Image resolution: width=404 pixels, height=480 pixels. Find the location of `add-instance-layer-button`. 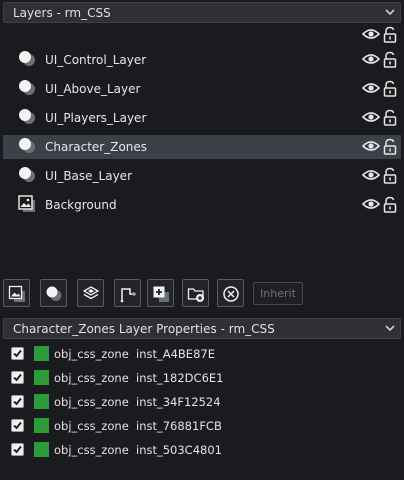

add-instance-layer-button is located at coordinates (53, 293).